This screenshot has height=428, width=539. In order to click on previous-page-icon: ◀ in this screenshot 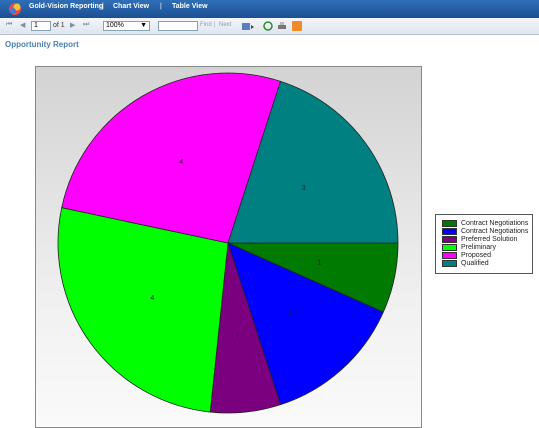, I will do `click(22, 25)`.